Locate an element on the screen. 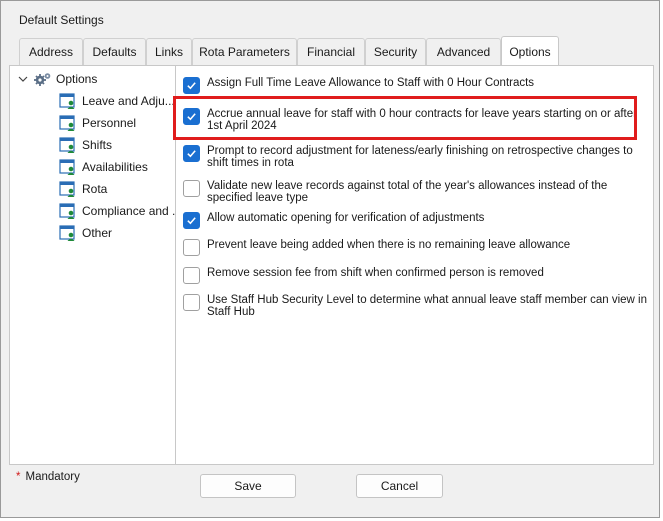  tree-item-rota: Rota is located at coordinates (83, 189).